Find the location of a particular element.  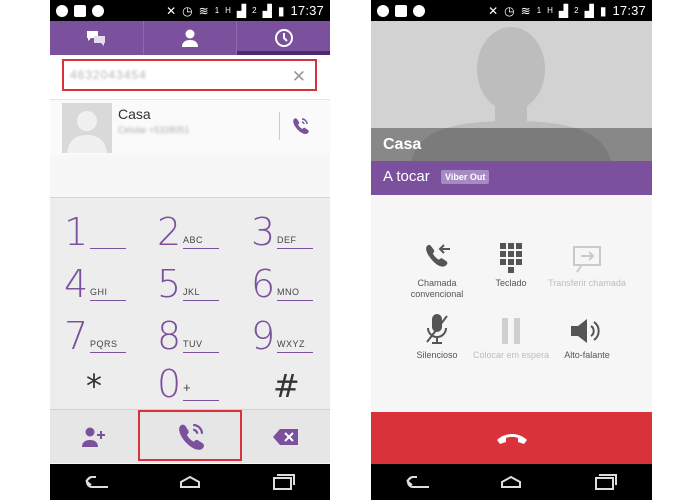

backspace-icon is located at coordinates (285, 437).